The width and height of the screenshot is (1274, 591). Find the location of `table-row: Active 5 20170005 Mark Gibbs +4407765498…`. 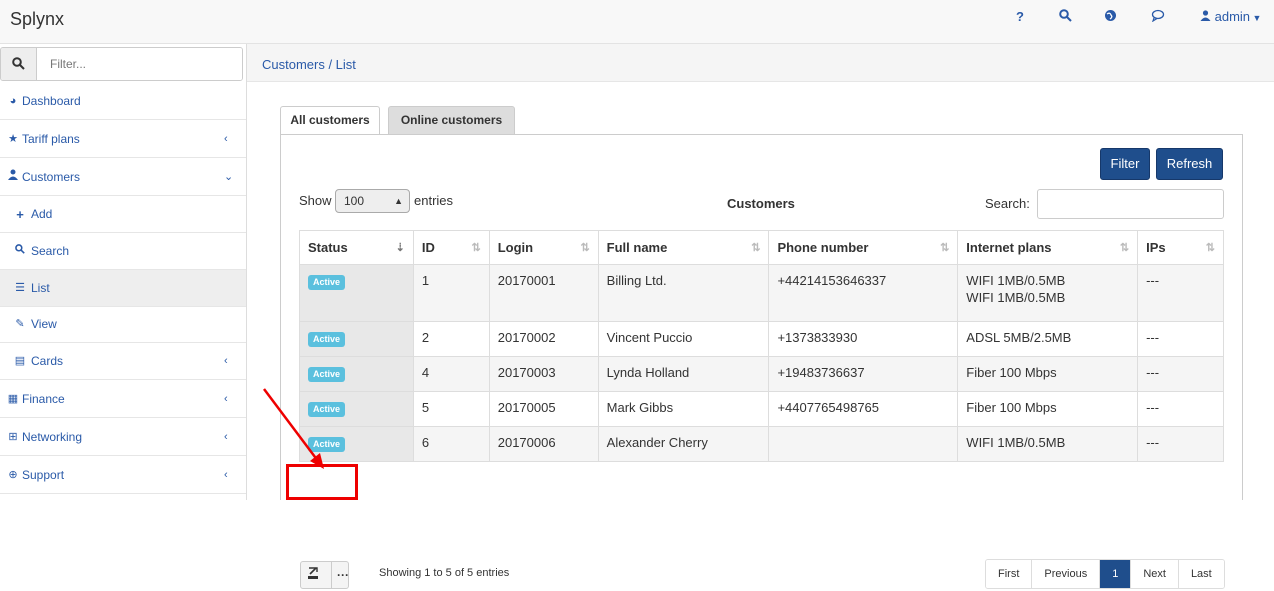

table-row: Active 5 20170005 Mark Gibbs +4407765498… is located at coordinates (761, 409).